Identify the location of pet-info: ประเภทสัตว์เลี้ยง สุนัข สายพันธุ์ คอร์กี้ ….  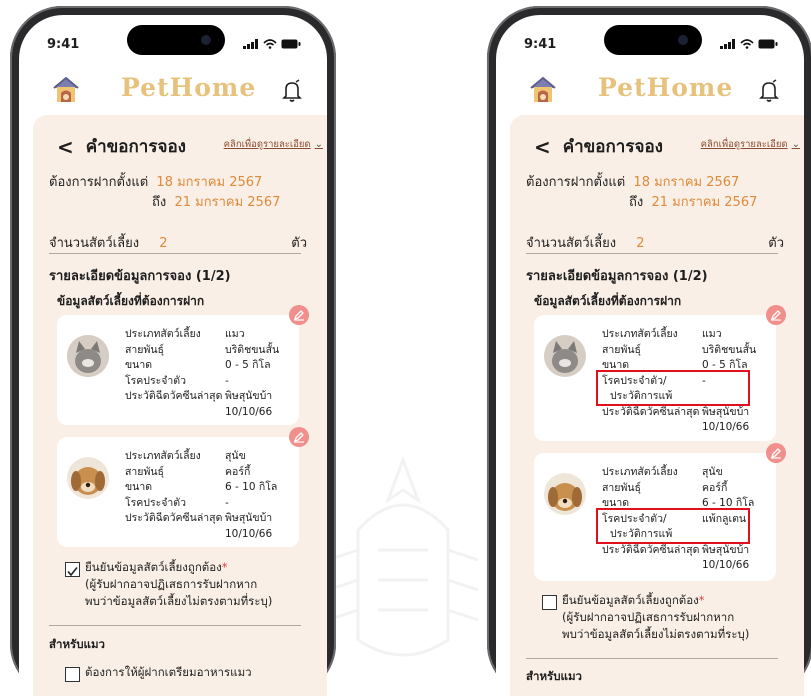
(201, 495).